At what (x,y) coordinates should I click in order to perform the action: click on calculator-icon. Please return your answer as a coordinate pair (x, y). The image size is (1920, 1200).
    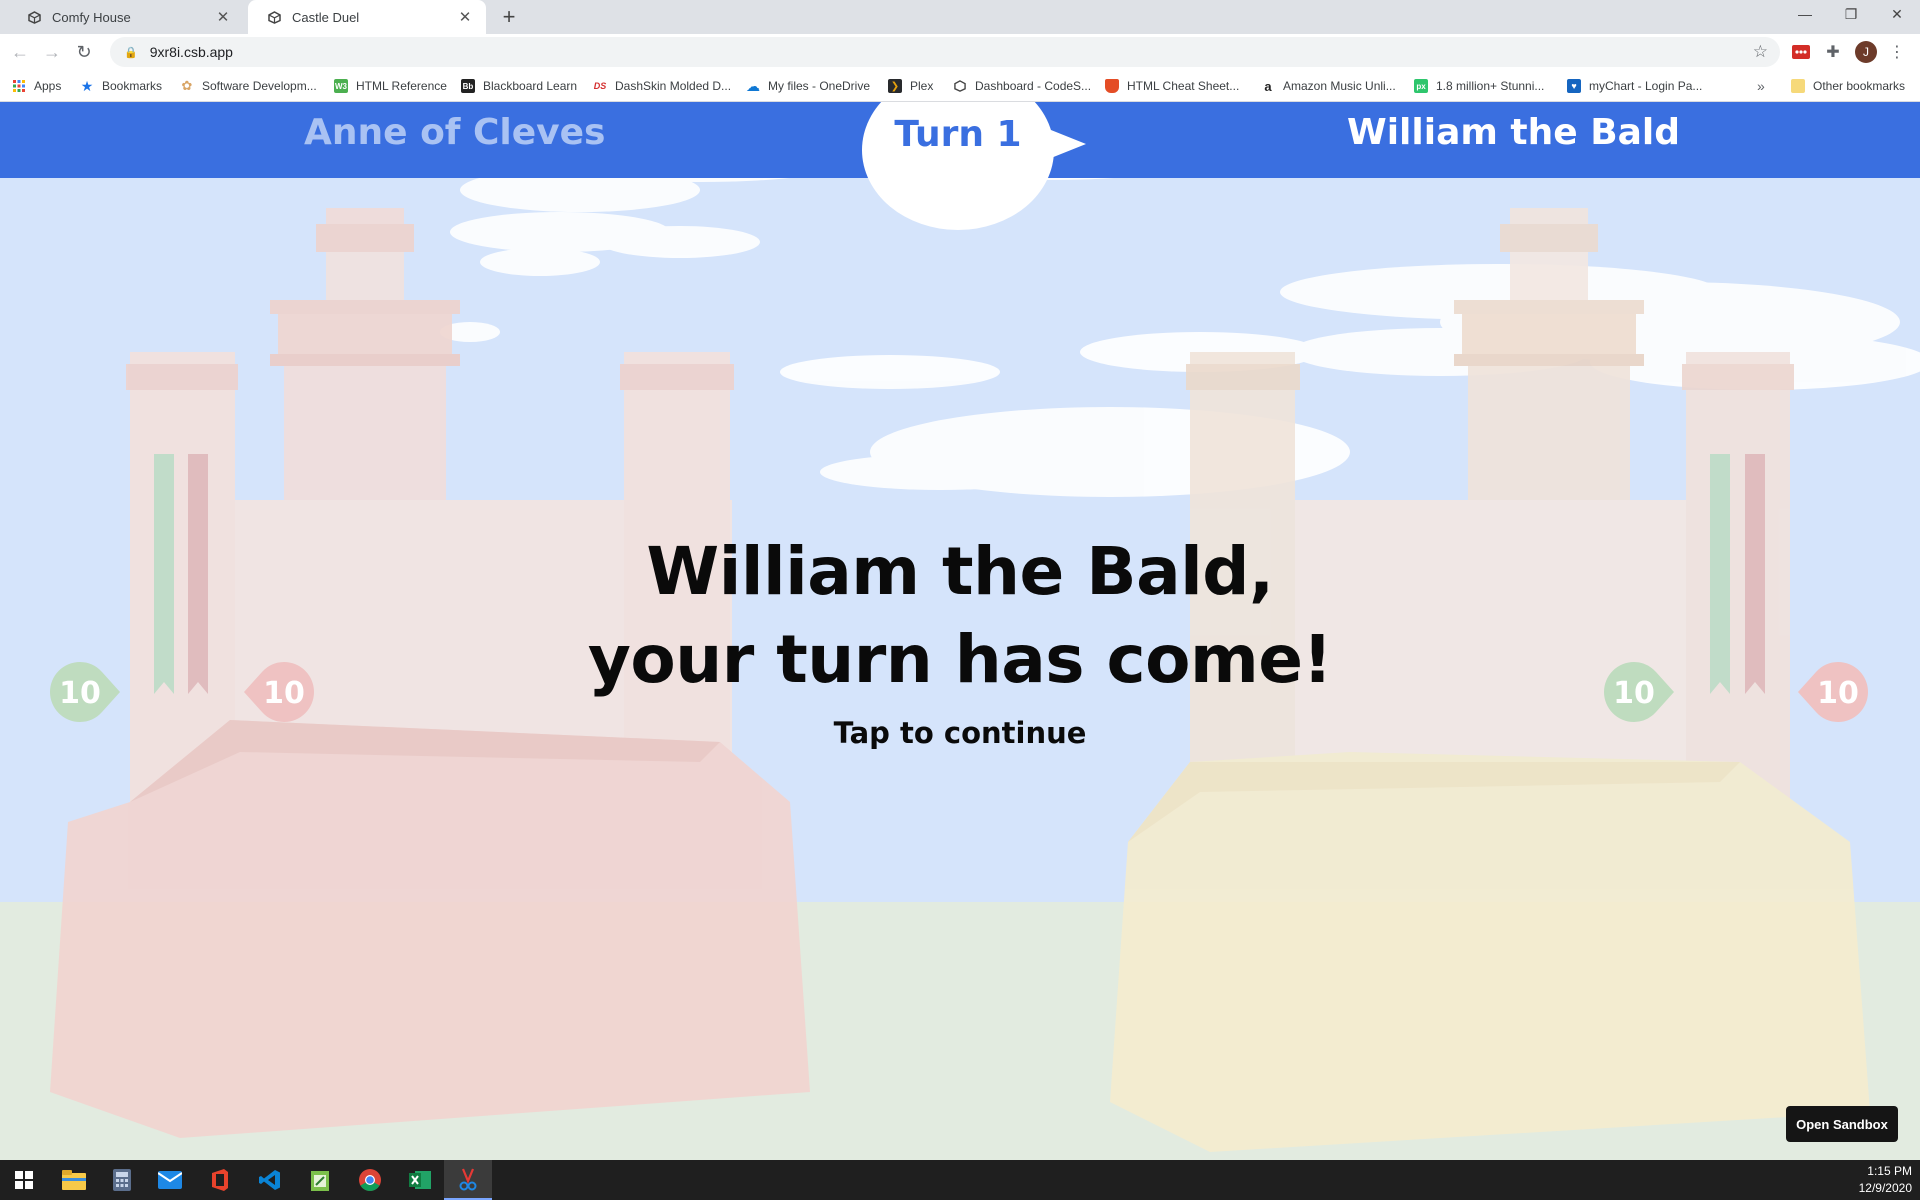
    Looking at the image, I should click on (122, 1180).